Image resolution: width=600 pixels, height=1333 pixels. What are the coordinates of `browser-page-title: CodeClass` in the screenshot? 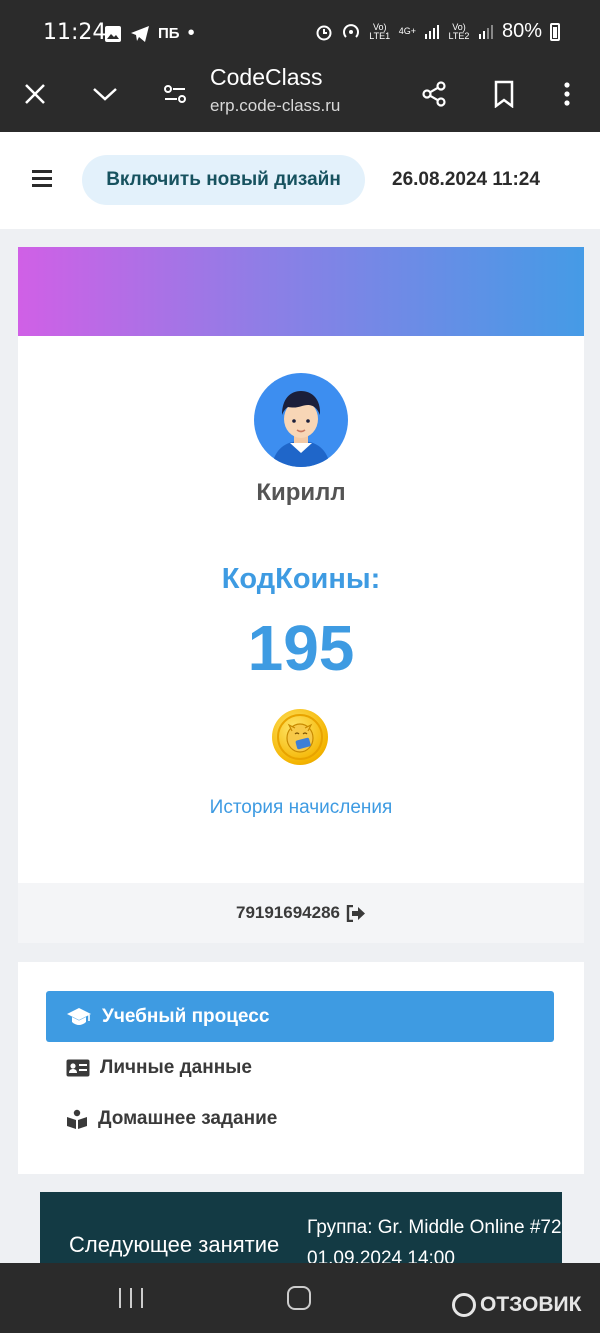 It's located at (266, 77).